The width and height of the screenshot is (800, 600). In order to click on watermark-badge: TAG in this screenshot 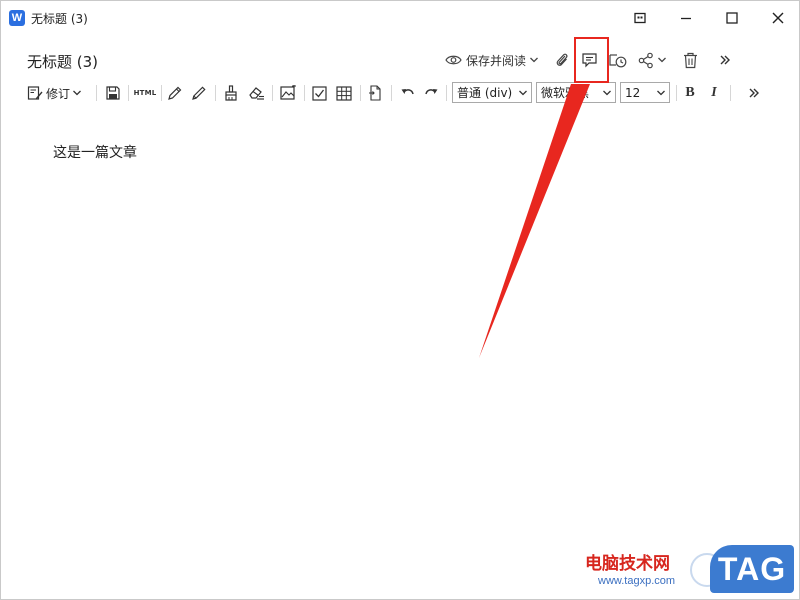, I will do `click(752, 569)`.